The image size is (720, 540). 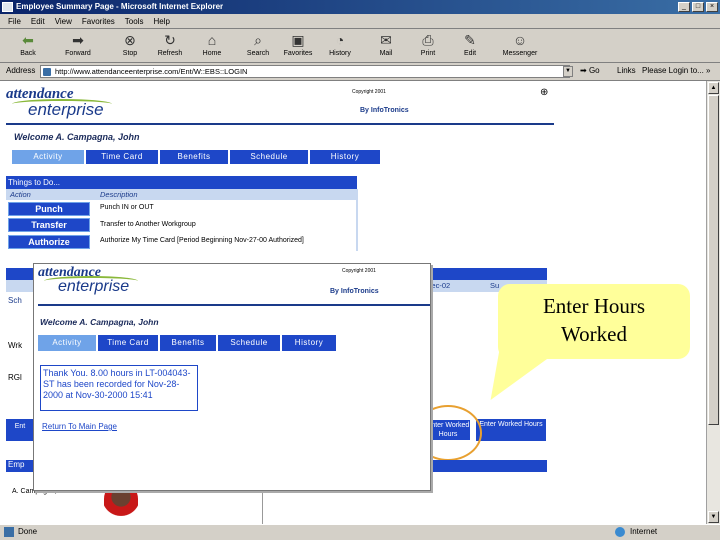 I want to click on maximize-button: □, so click(x=698, y=7).